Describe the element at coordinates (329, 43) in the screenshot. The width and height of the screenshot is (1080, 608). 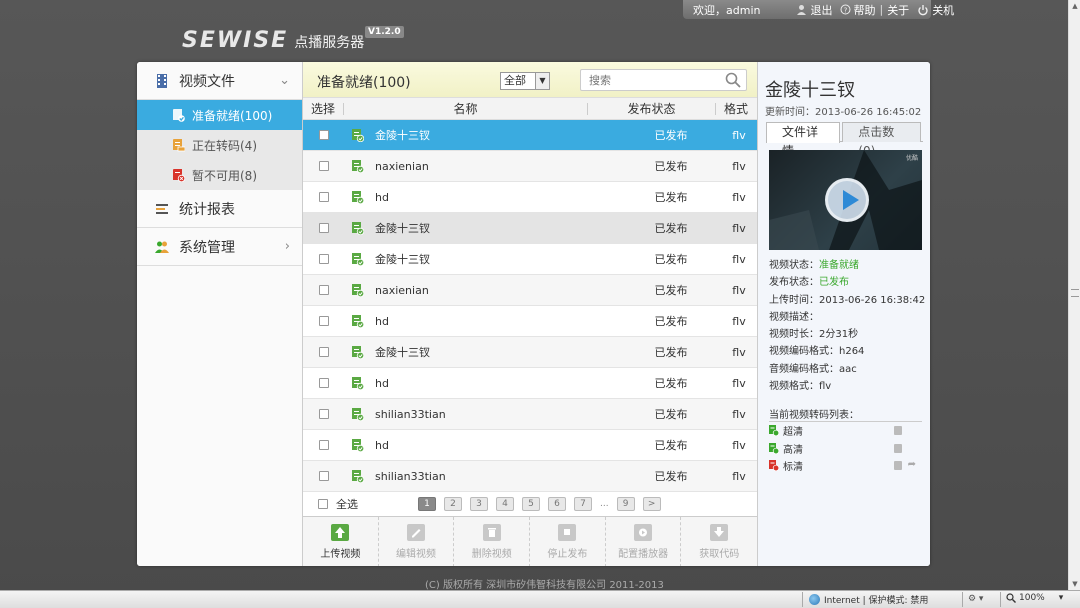
I see `logo-subtitle: 点播服务器` at that location.